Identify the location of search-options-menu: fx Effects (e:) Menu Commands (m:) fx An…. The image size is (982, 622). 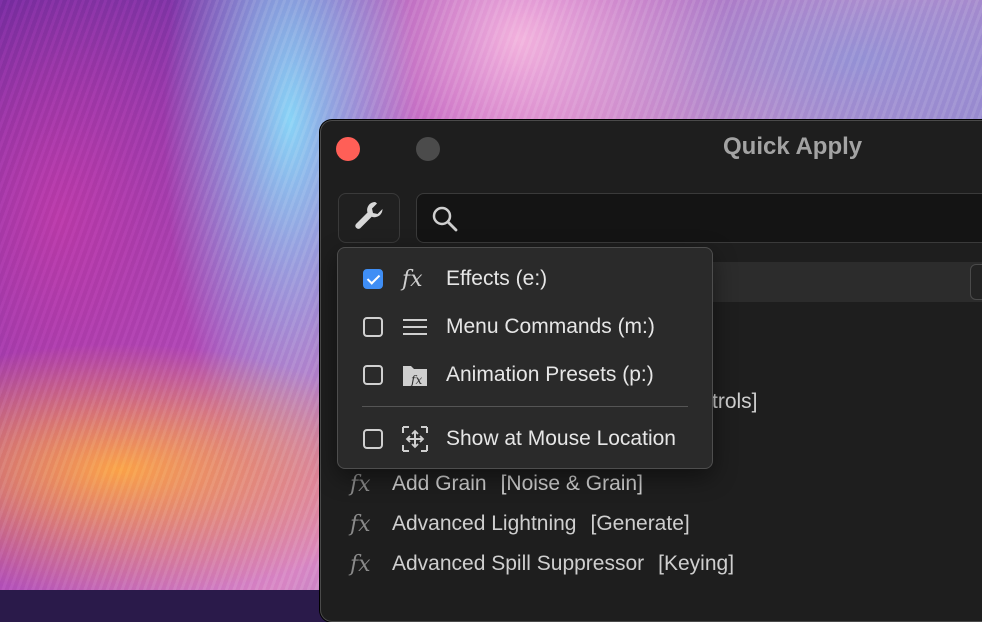
(525, 358).